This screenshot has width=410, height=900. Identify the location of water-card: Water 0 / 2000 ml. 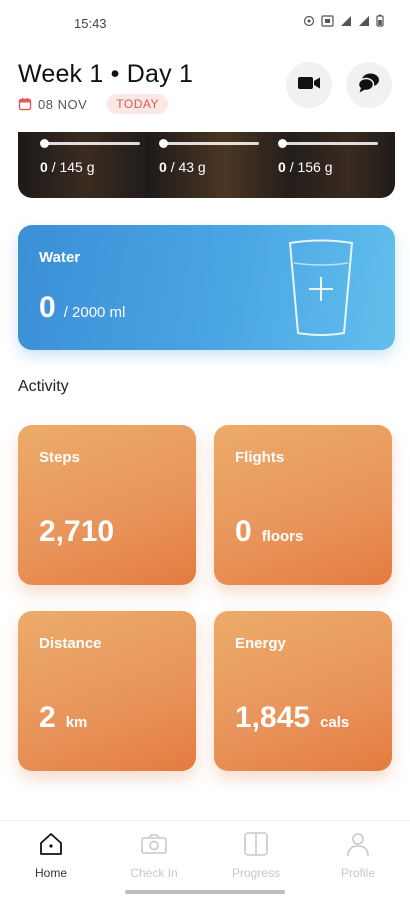
(206, 287).